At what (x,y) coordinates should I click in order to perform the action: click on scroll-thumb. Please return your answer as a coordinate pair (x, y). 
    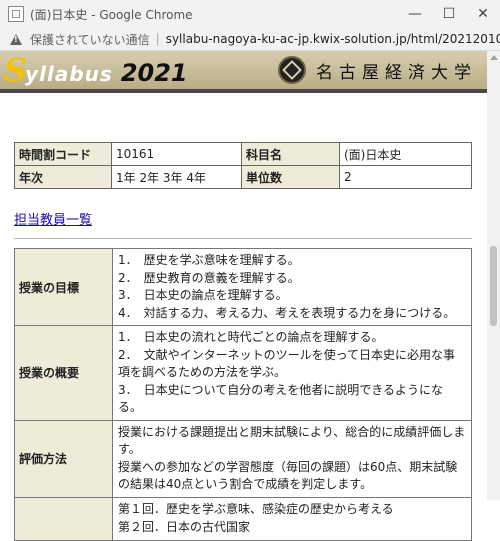
    Looking at the image, I should click on (493, 286).